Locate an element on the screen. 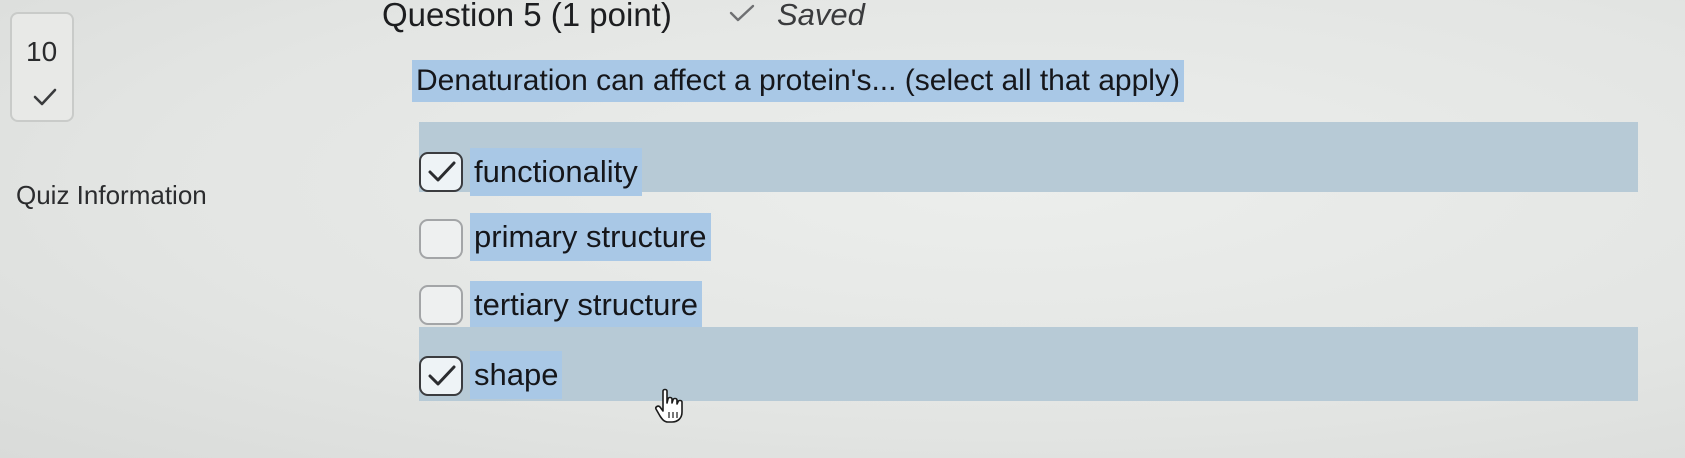 This screenshot has width=1685, height=458. answer-label: tertiary structure is located at coordinates (586, 305).